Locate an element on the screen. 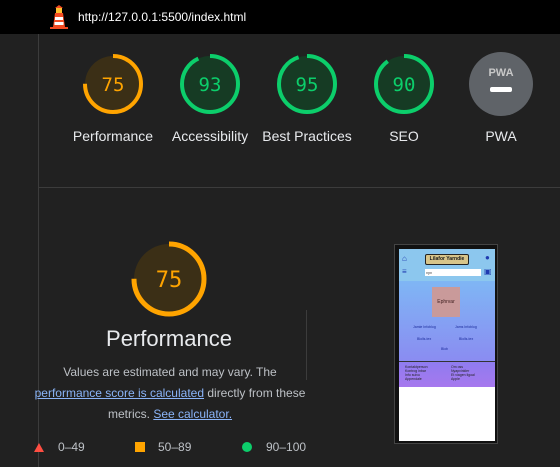 This screenshot has width=560, height=467. thumb-link: Blob is located at coordinates (445, 349).